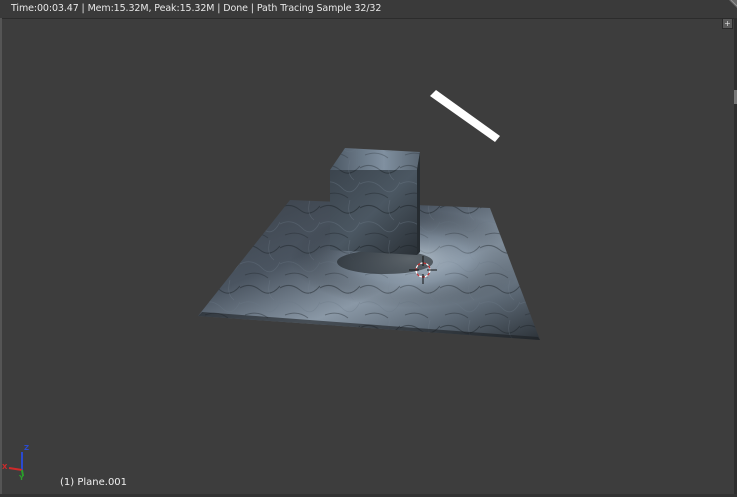  What do you see at coordinates (27, 448) in the screenshot?
I see `axis-z-label: Z` at bounding box center [27, 448].